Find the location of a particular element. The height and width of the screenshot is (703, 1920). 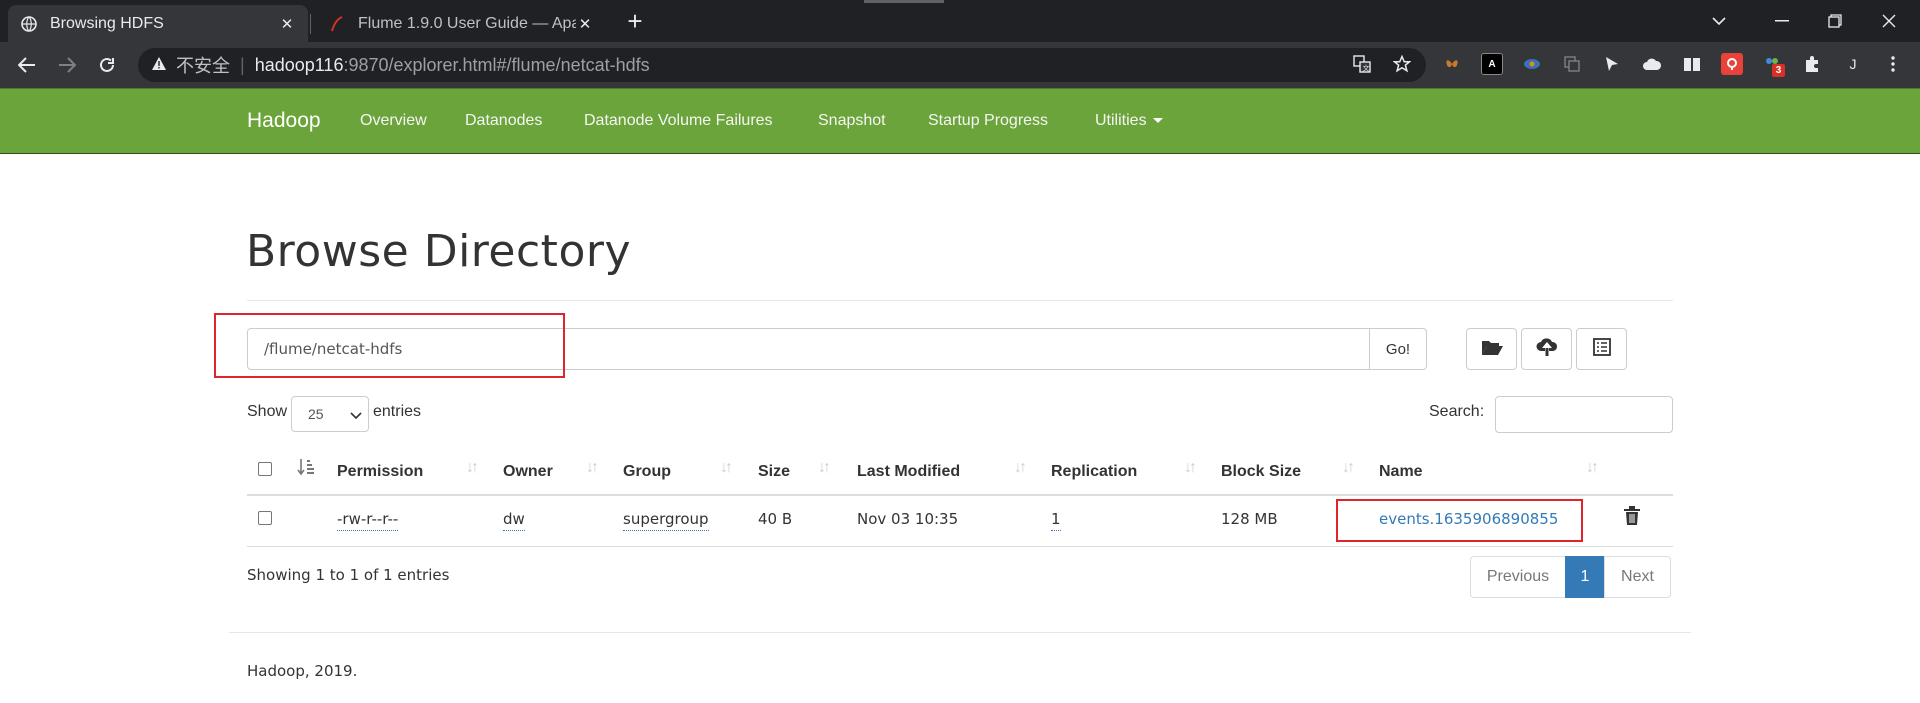

upload-button is located at coordinates (1546, 349).